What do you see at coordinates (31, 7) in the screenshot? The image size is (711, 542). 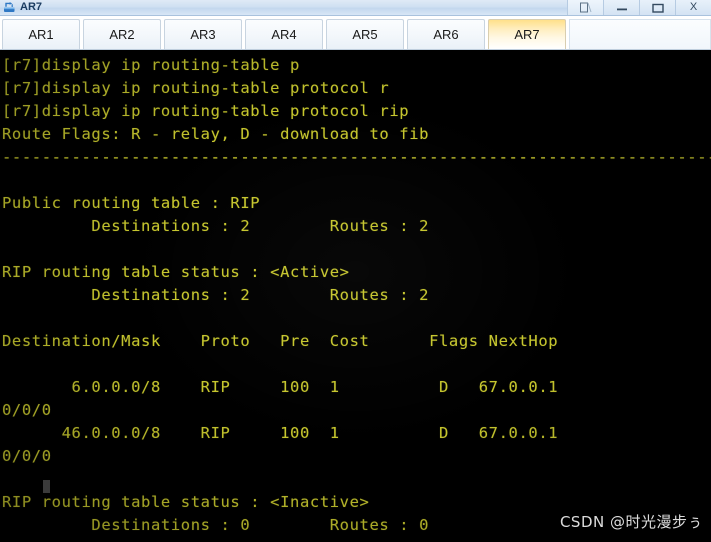 I see `window-title: AR7` at bounding box center [31, 7].